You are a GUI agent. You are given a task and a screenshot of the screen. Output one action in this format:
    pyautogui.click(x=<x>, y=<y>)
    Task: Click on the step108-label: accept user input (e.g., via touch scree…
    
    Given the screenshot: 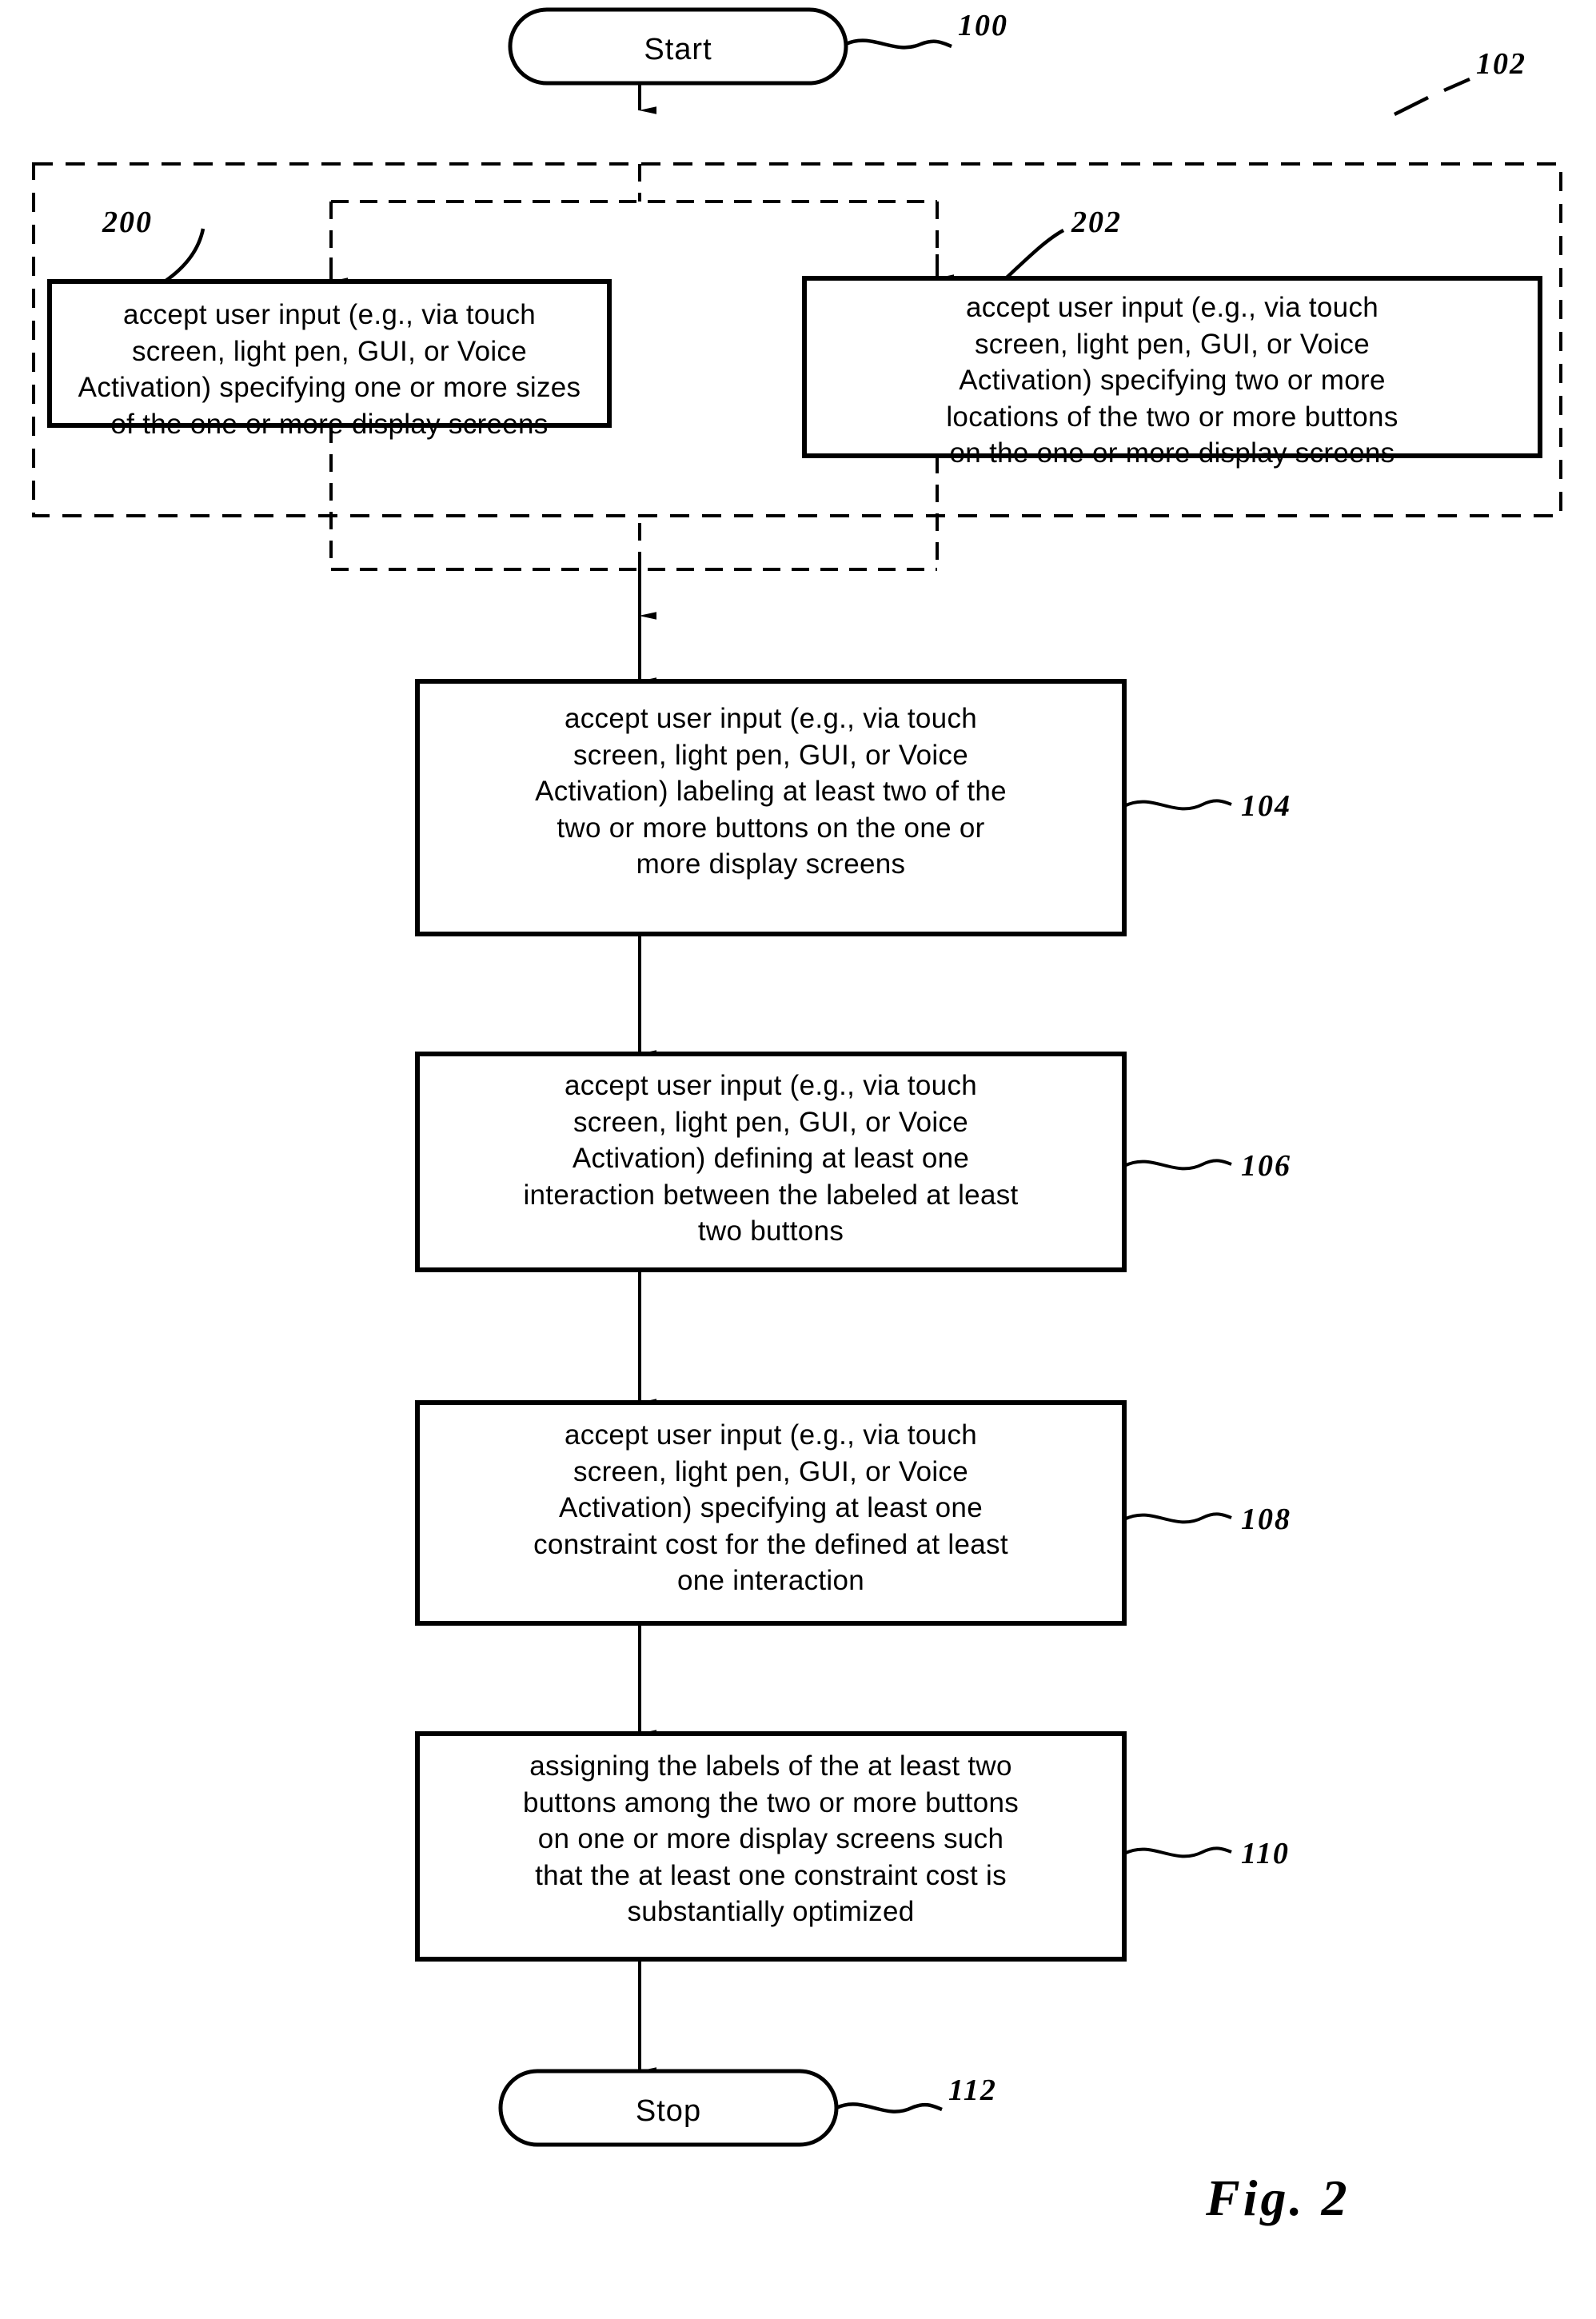 What is the action you would take?
    pyautogui.click(x=770, y=1507)
    